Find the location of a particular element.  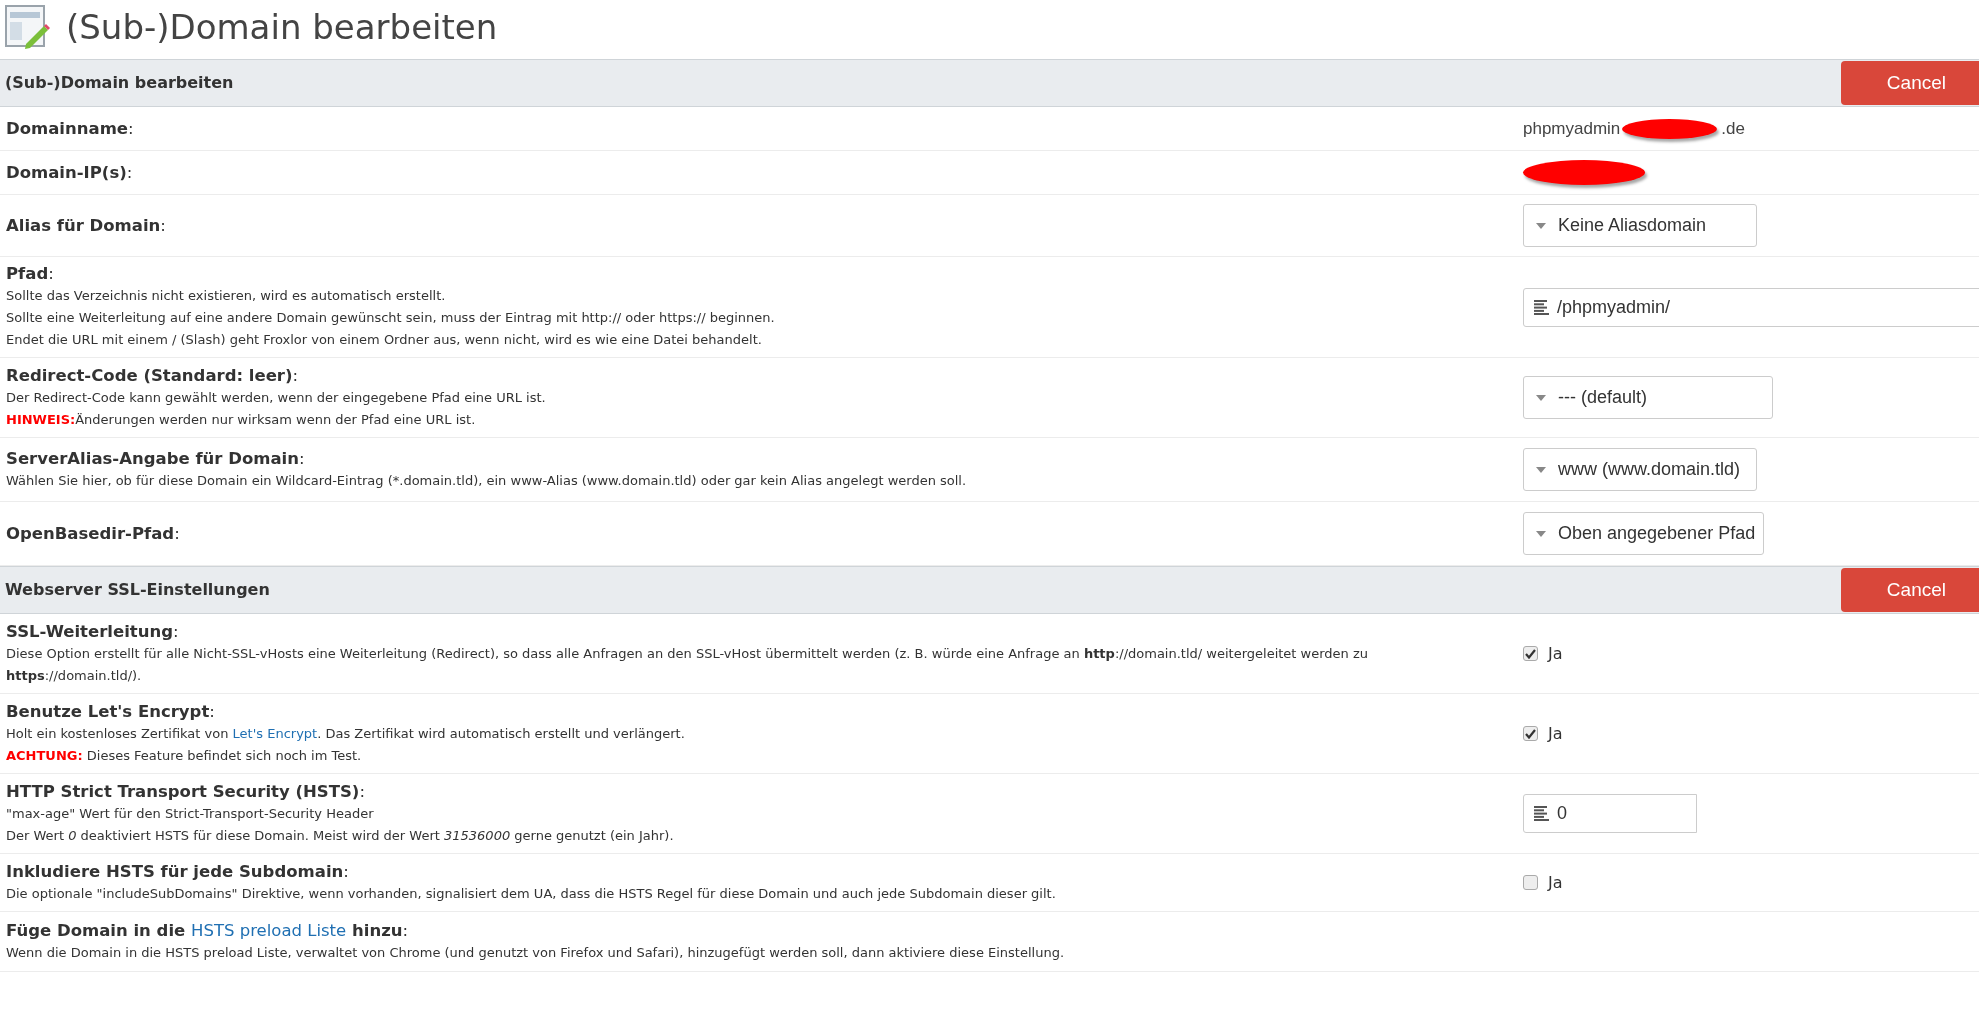

field-label: Füge Domain in die HSTS preload Liste hinzu: is located at coordinates (208, 930).